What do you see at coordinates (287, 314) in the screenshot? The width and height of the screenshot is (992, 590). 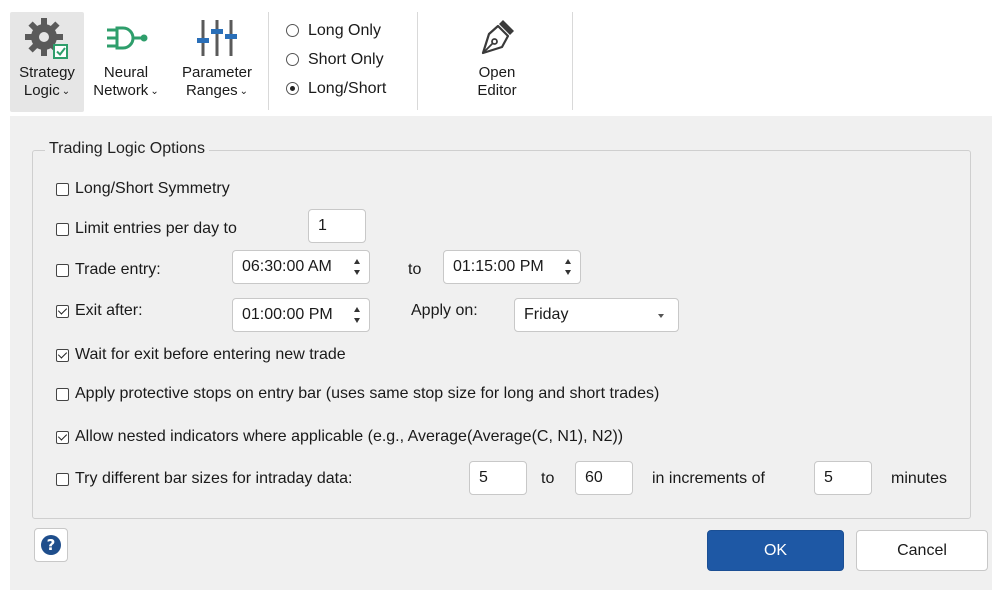 I see `exit-after-value: 01:00:00 PM` at bounding box center [287, 314].